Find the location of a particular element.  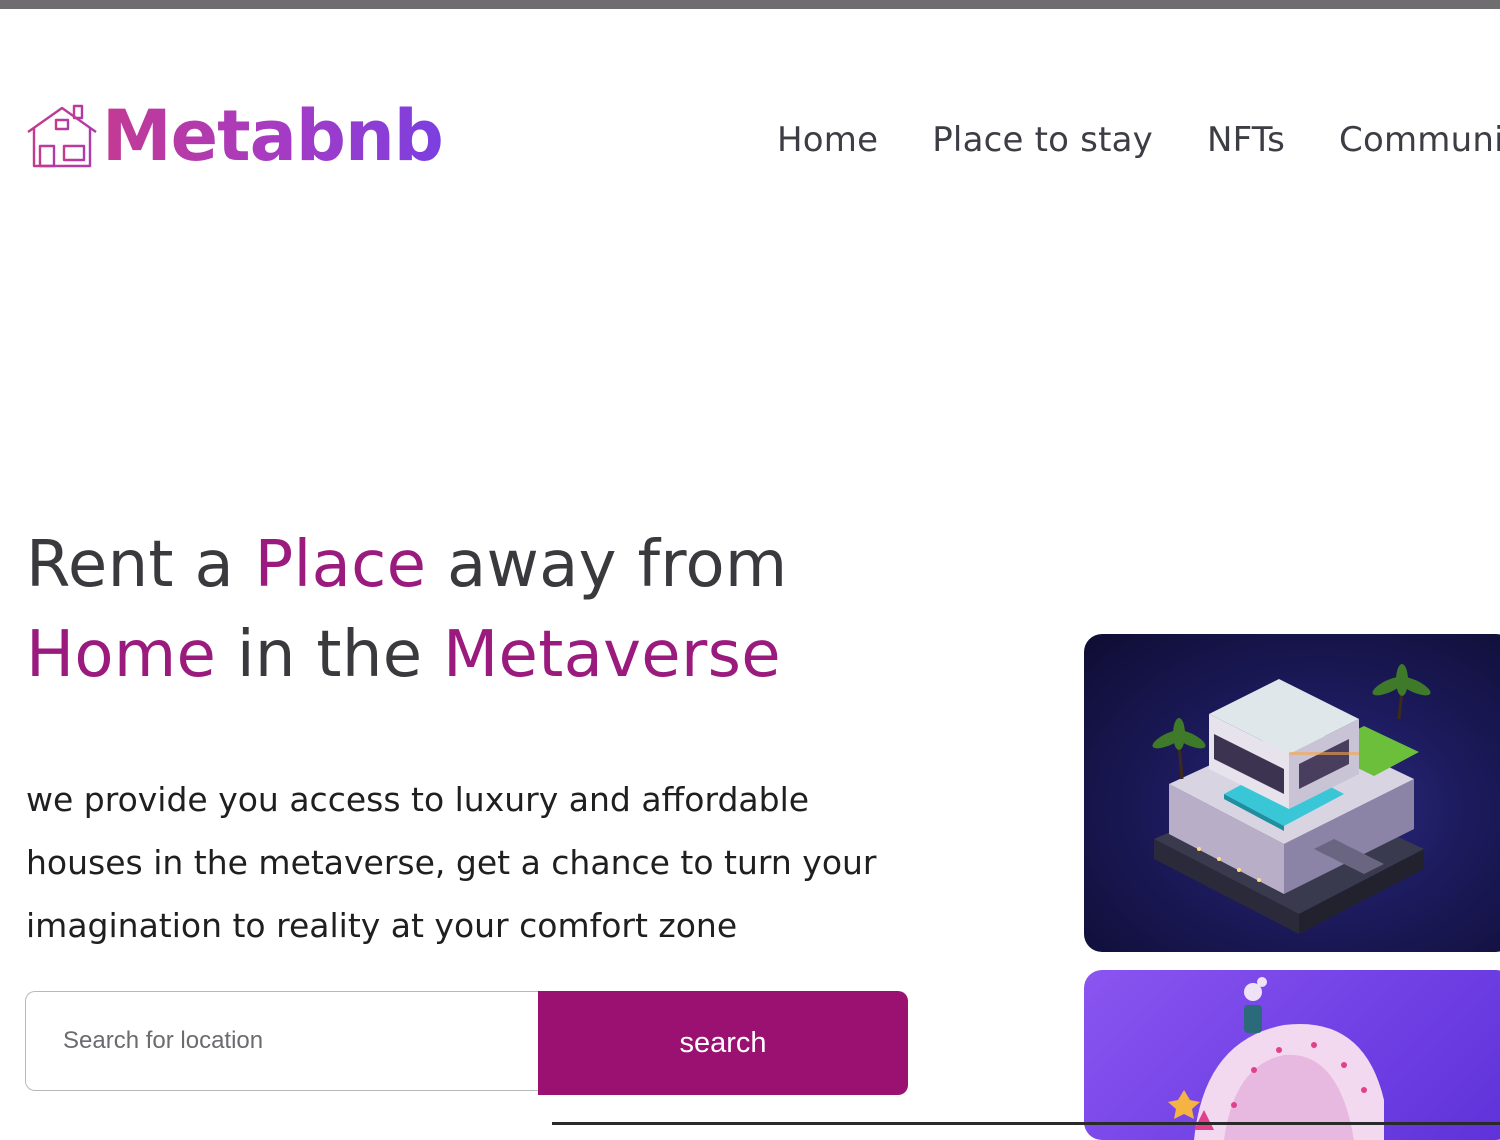

nav-item-community: Community is located at coordinates (1419, 140).